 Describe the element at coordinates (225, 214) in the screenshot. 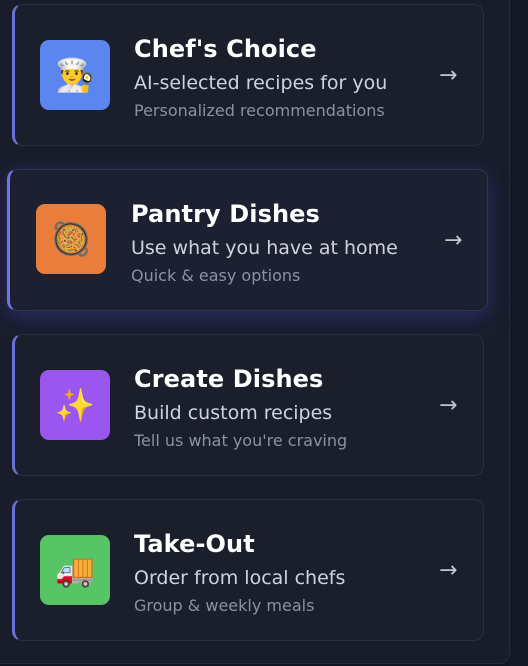

I see `option-title: Pantry Dishes` at that location.